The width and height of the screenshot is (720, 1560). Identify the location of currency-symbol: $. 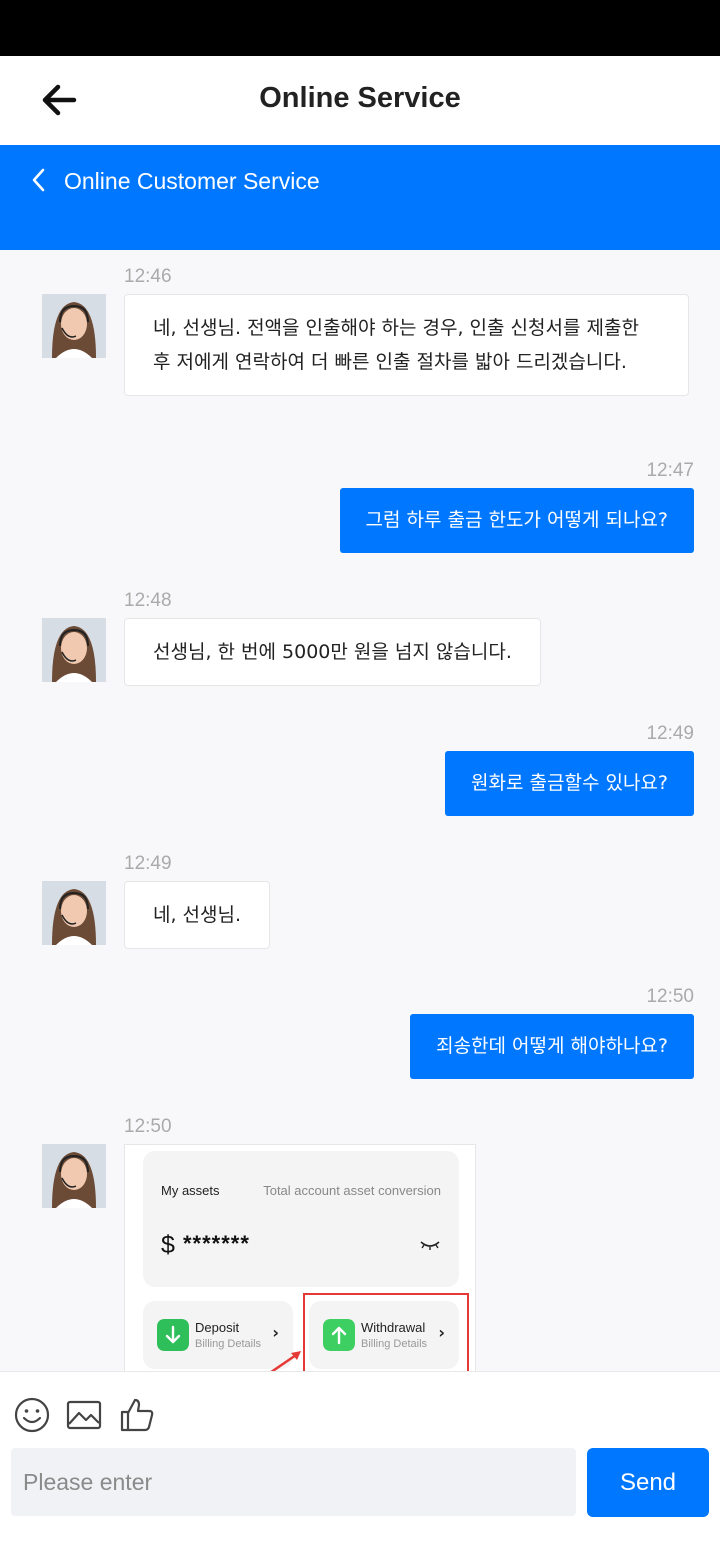
(168, 1245).